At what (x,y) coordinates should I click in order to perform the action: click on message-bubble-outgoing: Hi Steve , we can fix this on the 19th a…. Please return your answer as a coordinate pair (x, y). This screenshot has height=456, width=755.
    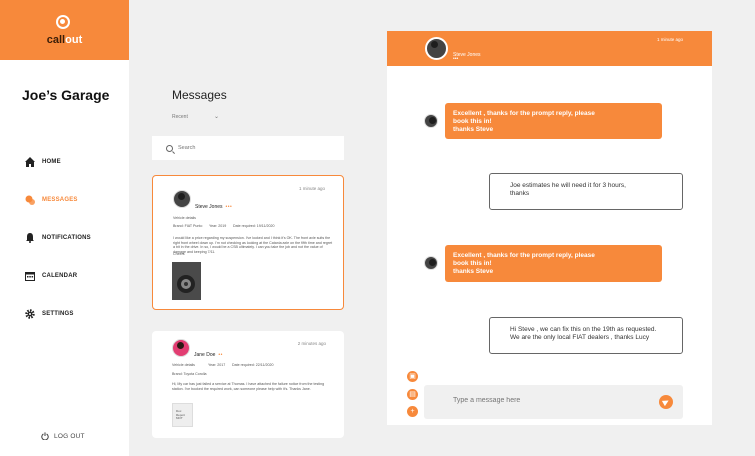
    Looking at the image, I should click on (586, 335).